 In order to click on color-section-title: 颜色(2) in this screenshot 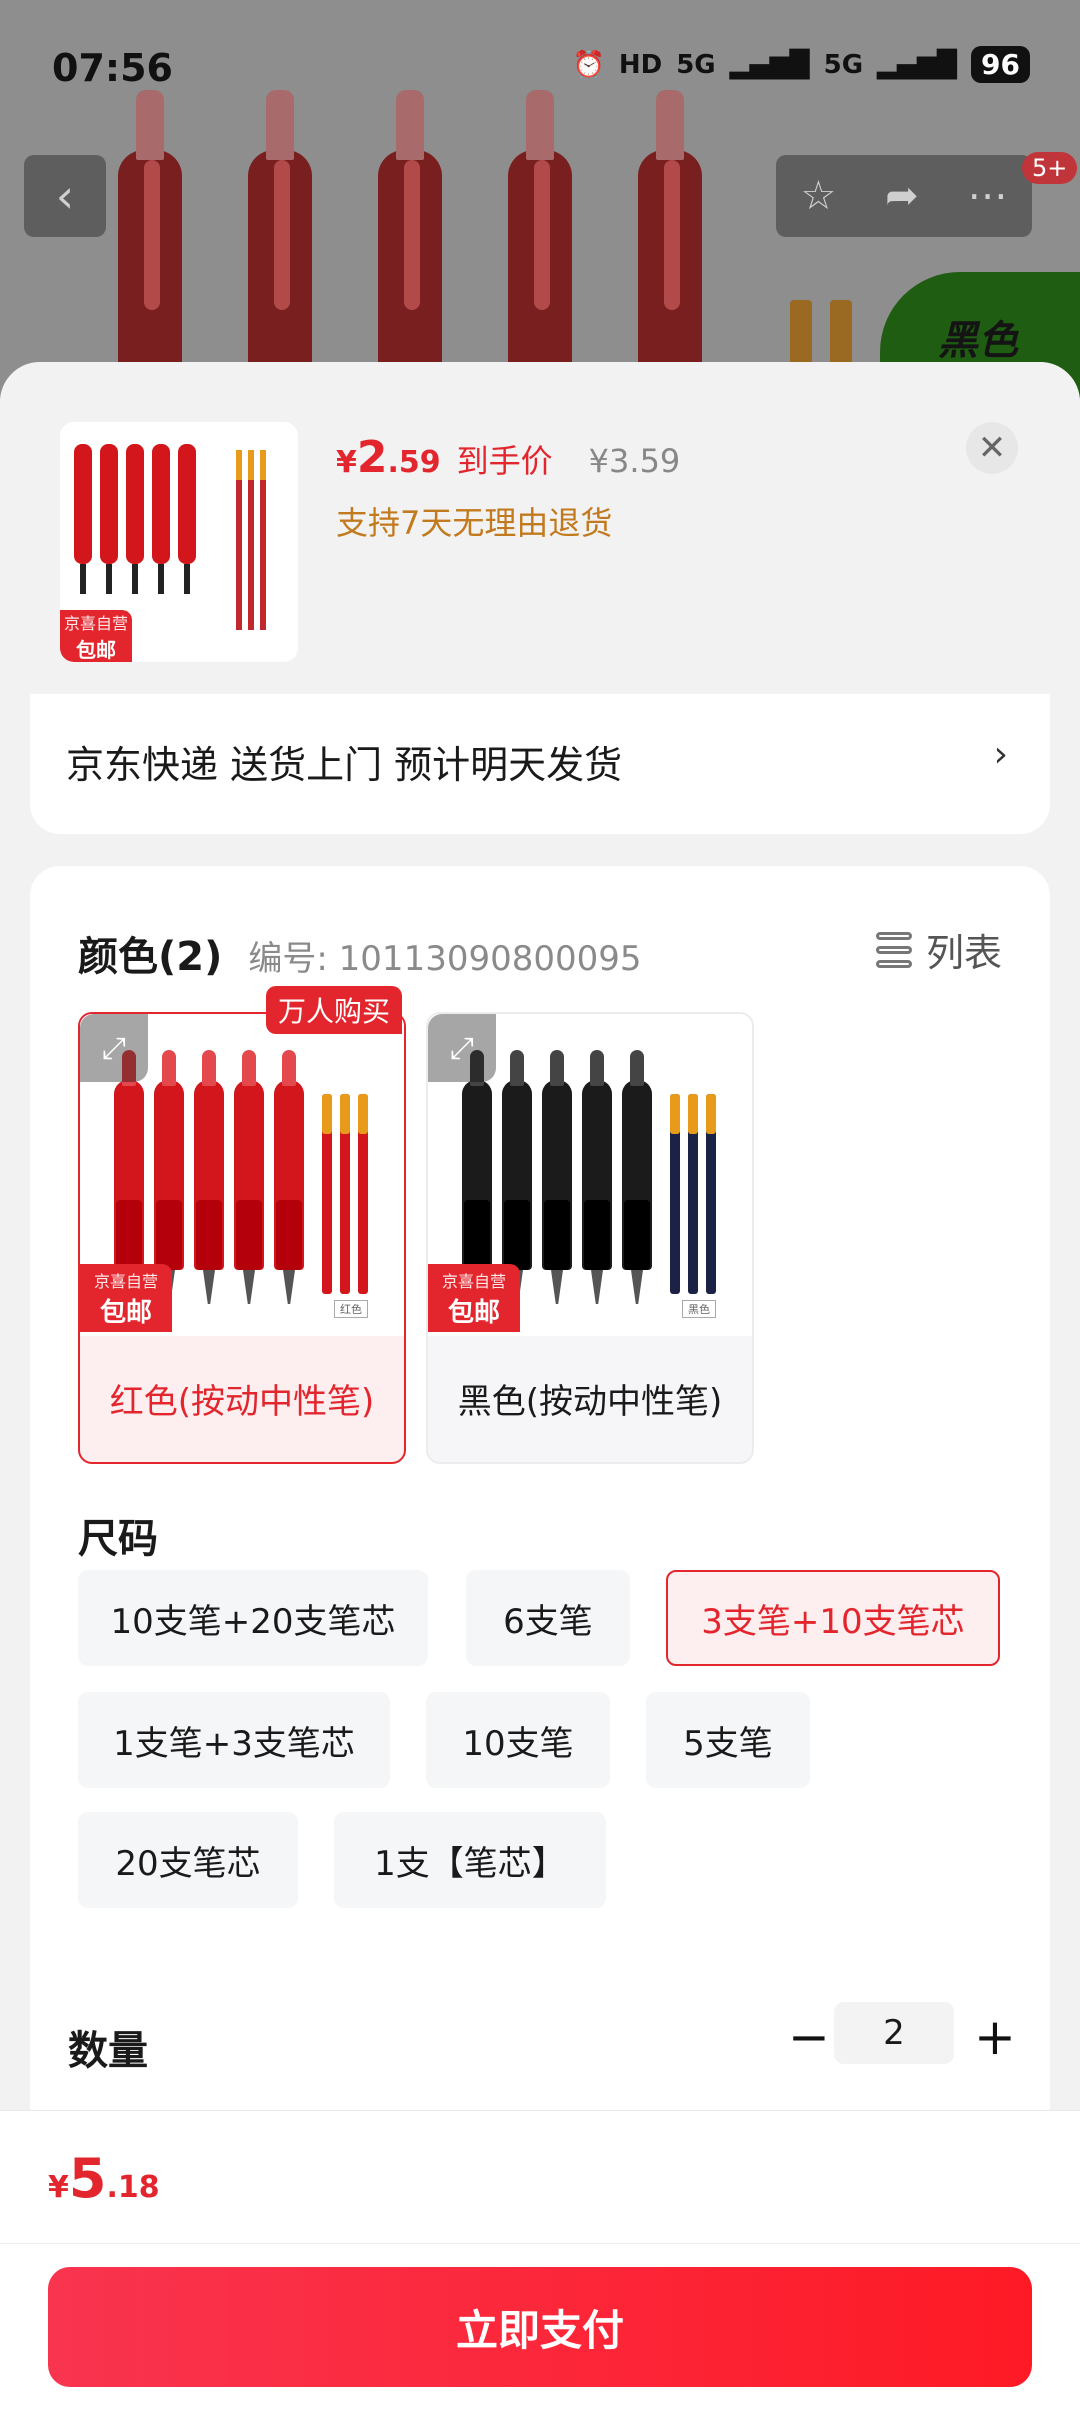, I will do `click(150, 957)`.